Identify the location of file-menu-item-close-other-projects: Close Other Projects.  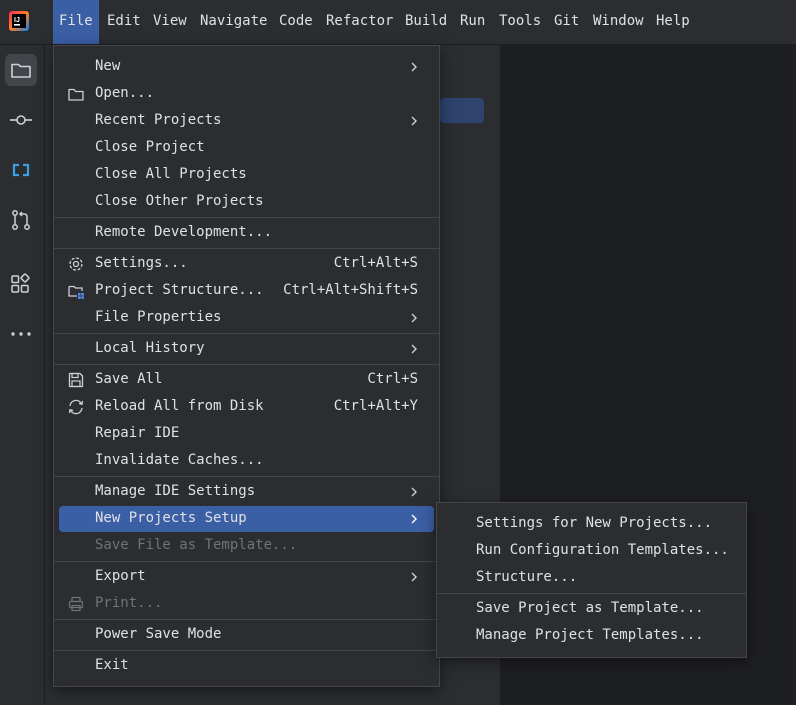
(246, 202).